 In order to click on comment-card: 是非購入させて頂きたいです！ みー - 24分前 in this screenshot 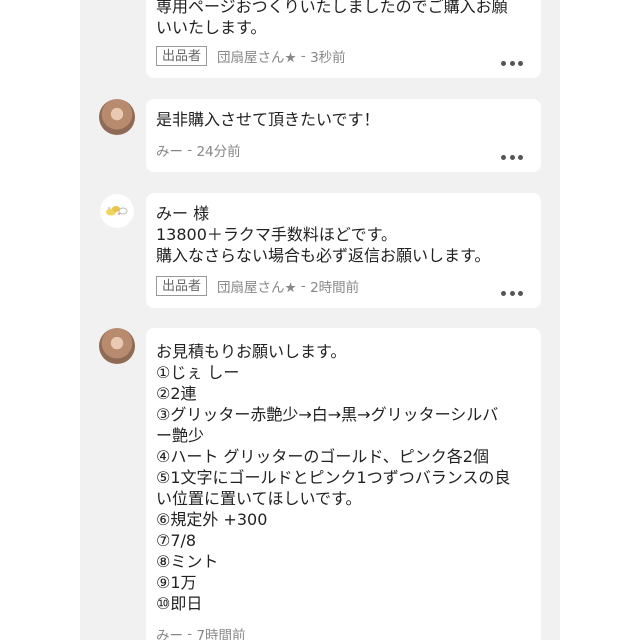, I will do `click(343, 135)`.